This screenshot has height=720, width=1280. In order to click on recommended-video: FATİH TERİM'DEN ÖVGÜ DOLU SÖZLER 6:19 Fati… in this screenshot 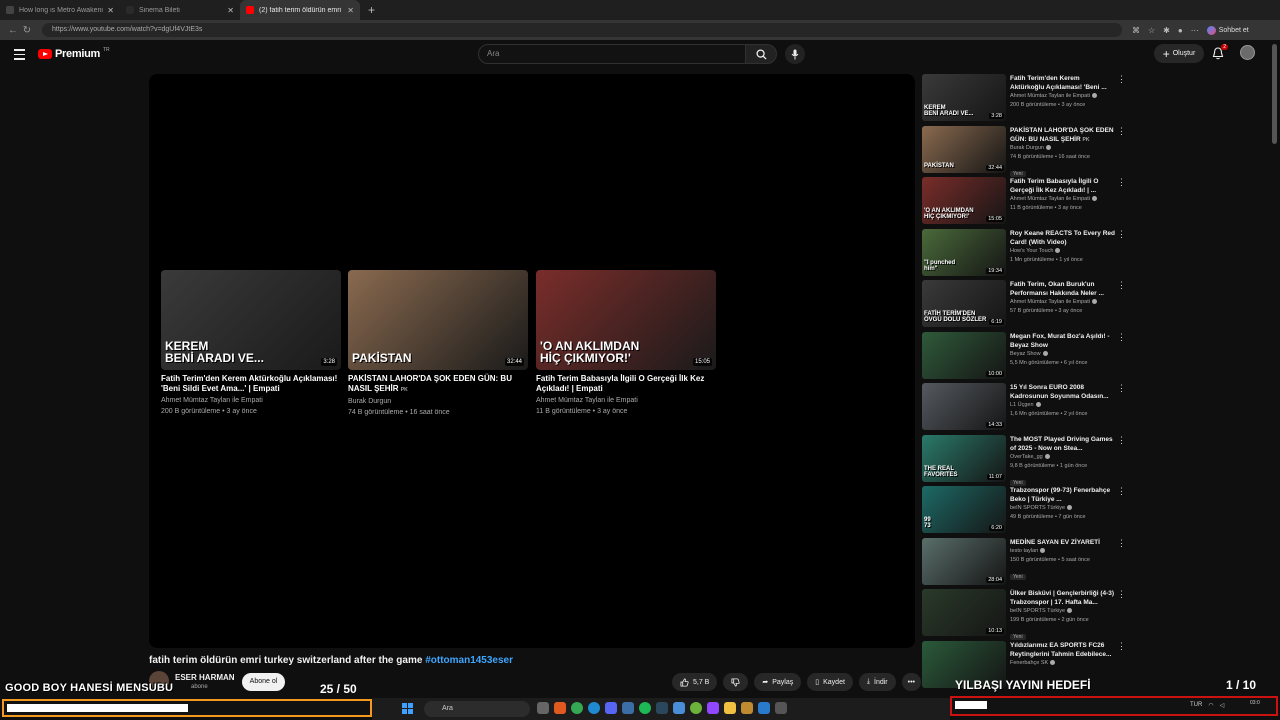, I will do `click(1027, 304)`.